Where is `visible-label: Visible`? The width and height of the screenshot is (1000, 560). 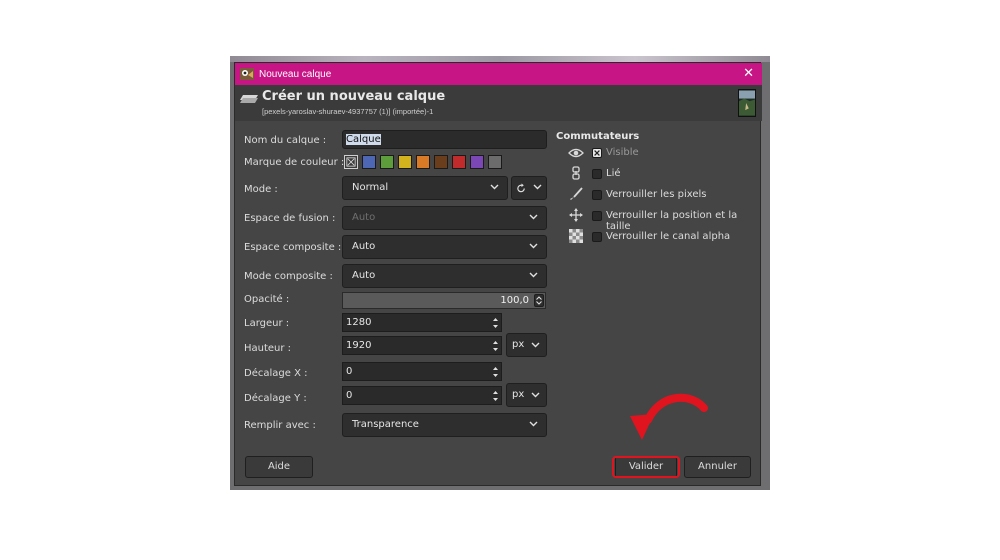
visible-label: Visible is located at coordinates (622, 152).